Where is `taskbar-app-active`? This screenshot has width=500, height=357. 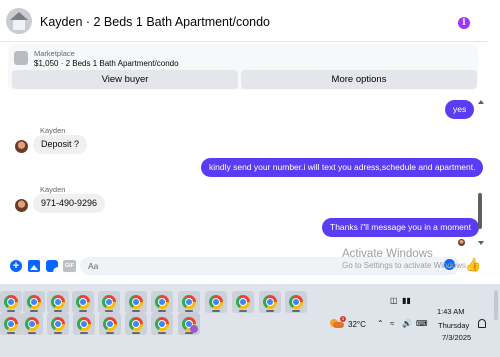 taskbar-app-active is located at coordinates (189, 324).